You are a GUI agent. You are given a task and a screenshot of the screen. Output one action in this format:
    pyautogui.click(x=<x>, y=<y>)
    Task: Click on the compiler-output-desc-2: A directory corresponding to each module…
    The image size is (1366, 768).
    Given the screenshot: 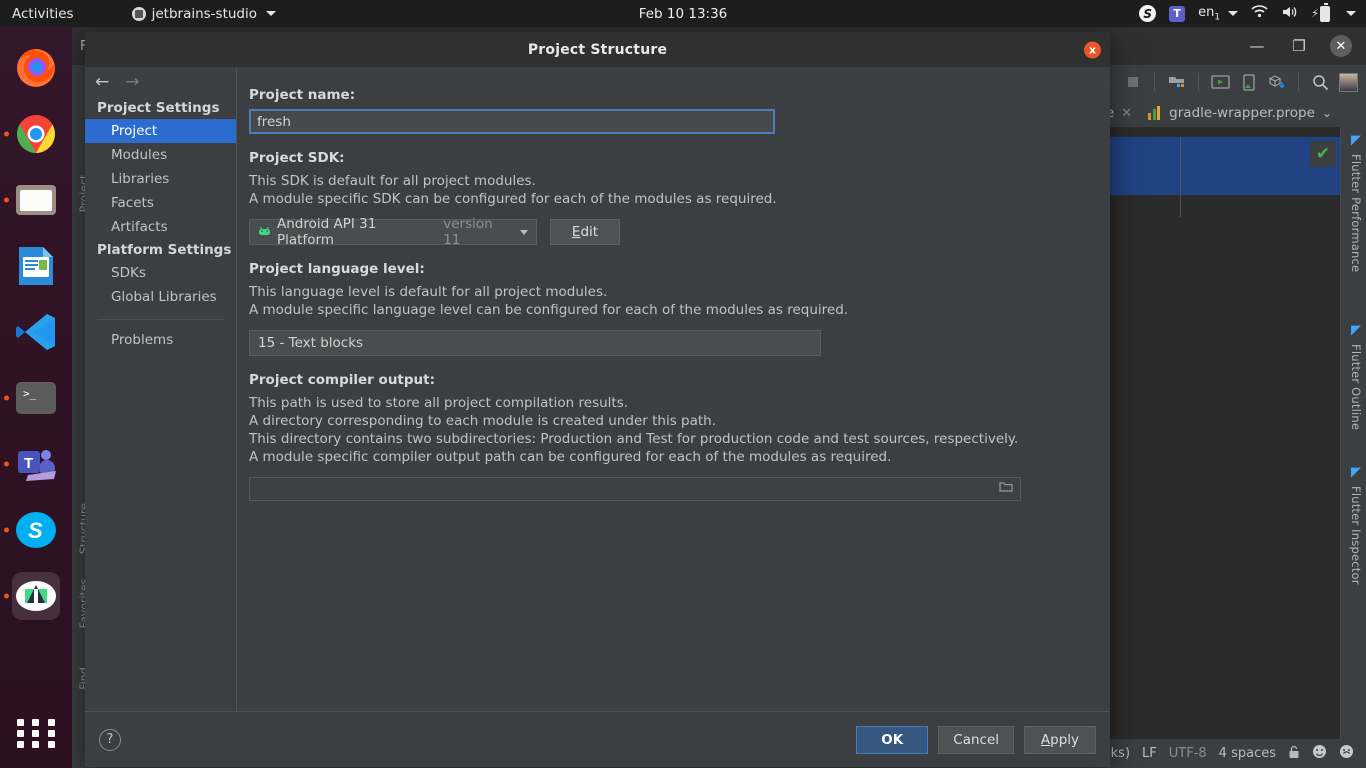 What is the action you would take?
    pyautogui.click(x=483, y=421)
    